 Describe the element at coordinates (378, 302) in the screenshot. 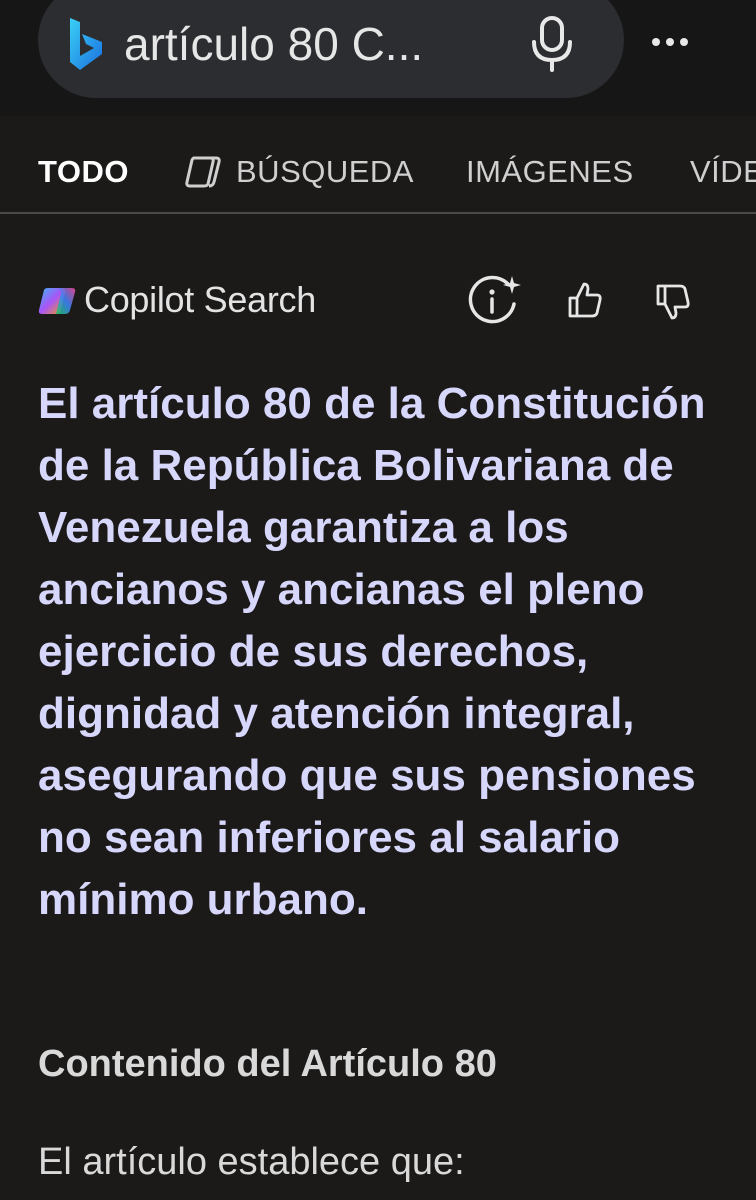

I see `copilot-header: Copilot Search` at that location.